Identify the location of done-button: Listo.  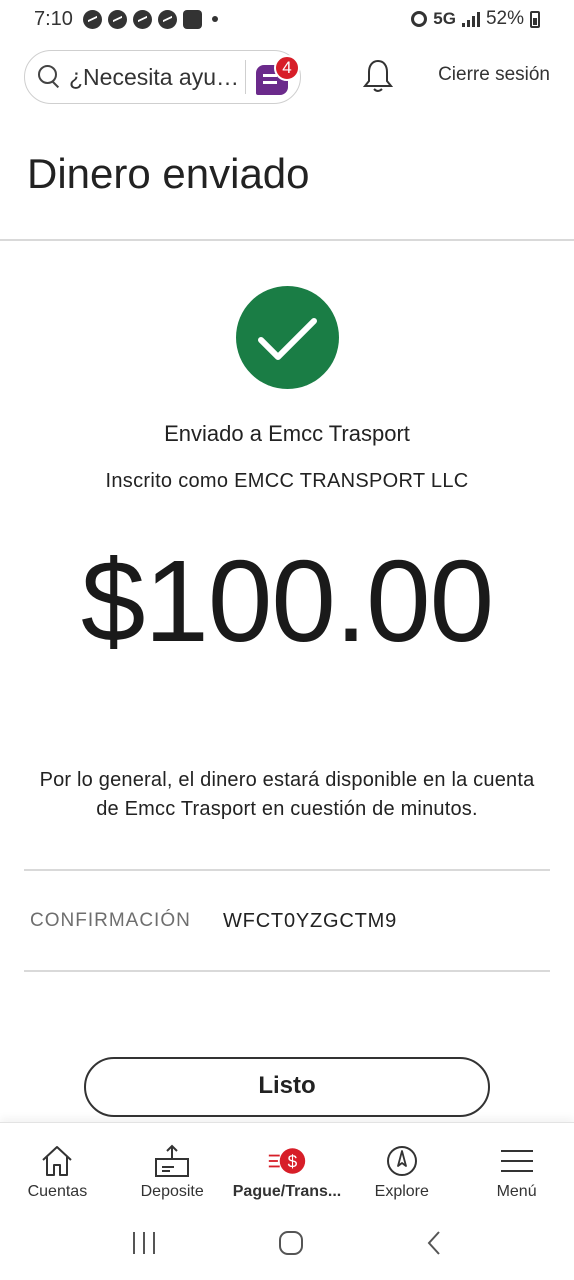
(287, 1087).